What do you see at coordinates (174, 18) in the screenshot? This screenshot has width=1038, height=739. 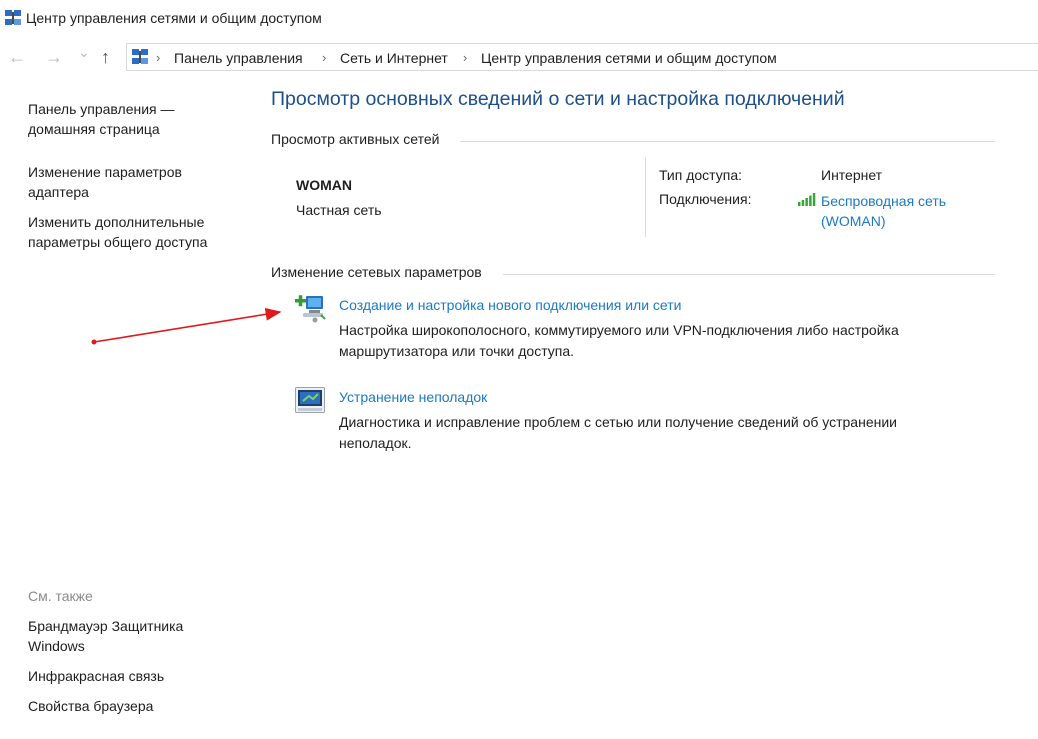 I see `window-title: Центр управления сетями и общим доступом` at bounding box center [174, 18].